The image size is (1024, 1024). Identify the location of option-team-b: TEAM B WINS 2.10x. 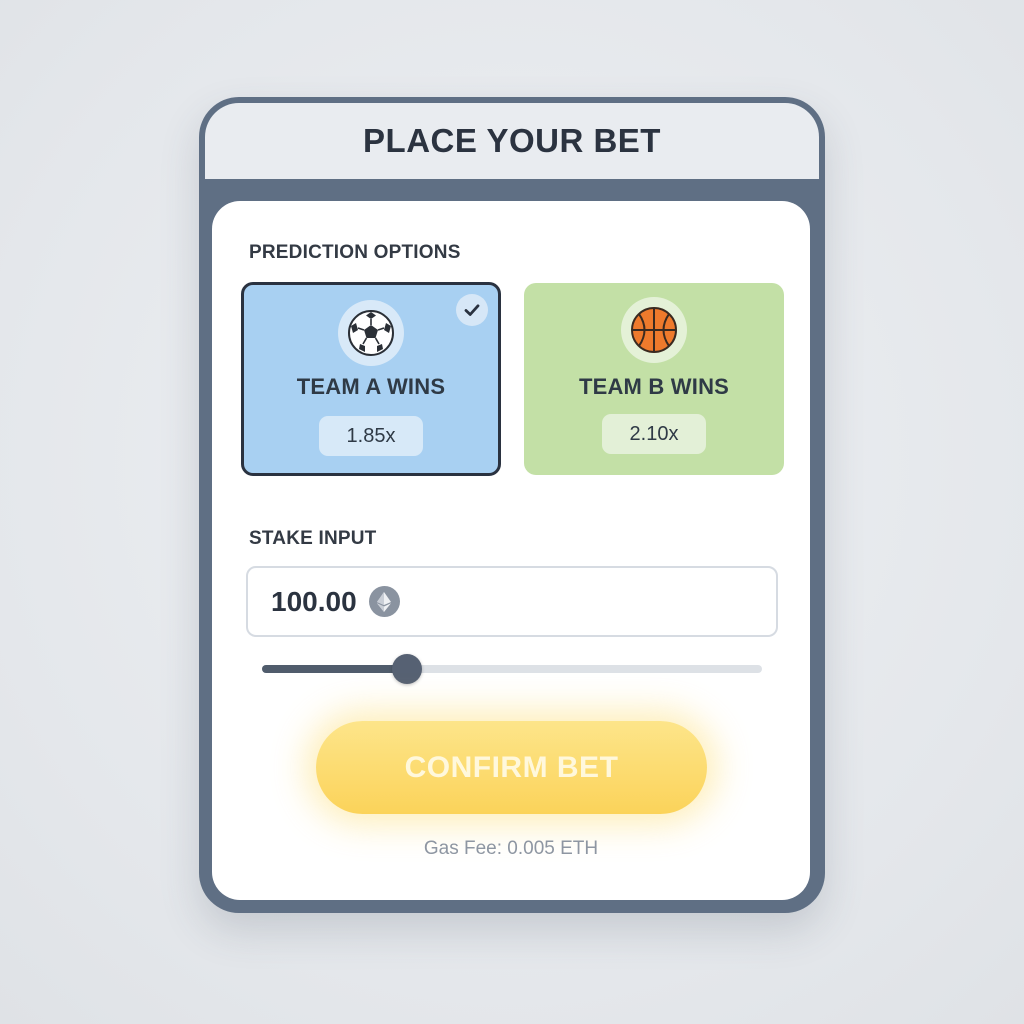
(654, 379).